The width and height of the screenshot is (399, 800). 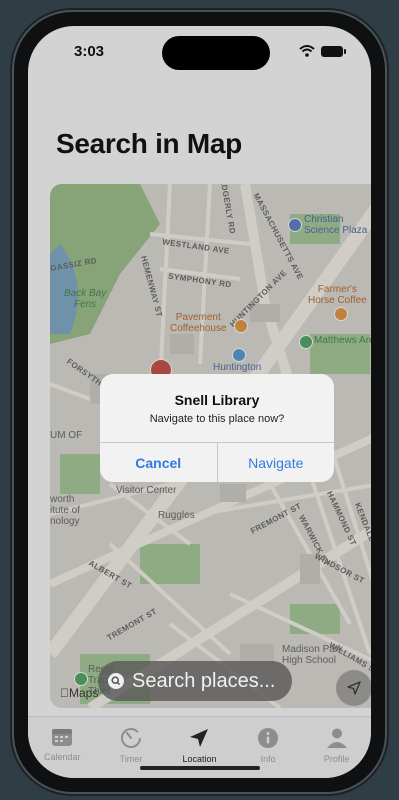 I want to click on maps-attribution-text: Maps, so click(x=79, y=693).